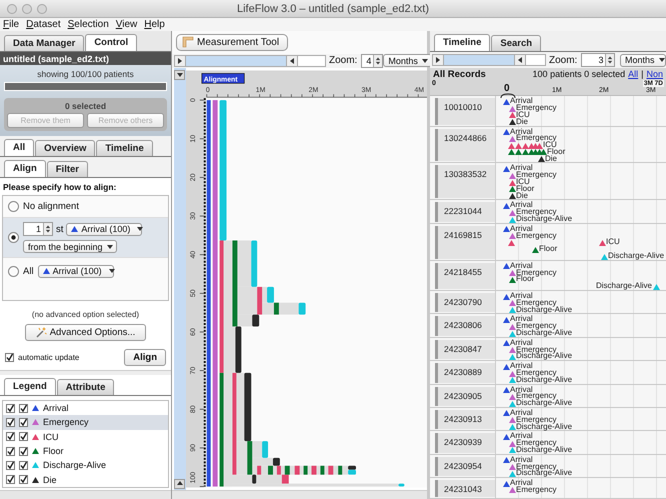  I want to click on align-button: Align, so click(145, 357).